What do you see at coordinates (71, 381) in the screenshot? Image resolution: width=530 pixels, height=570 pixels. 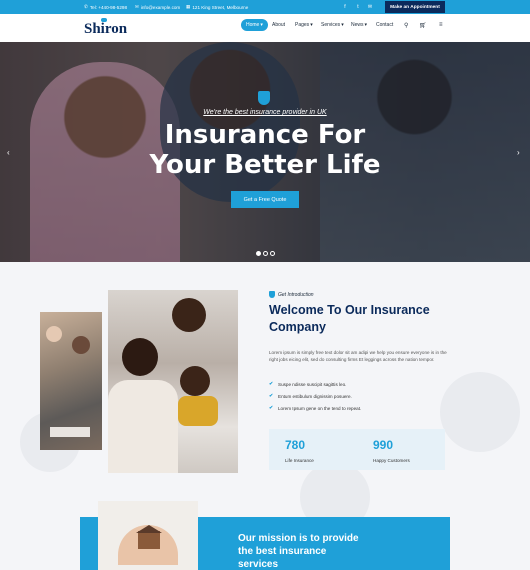 I see `about-image-elderly-couple` at bounding box center [71, 381].